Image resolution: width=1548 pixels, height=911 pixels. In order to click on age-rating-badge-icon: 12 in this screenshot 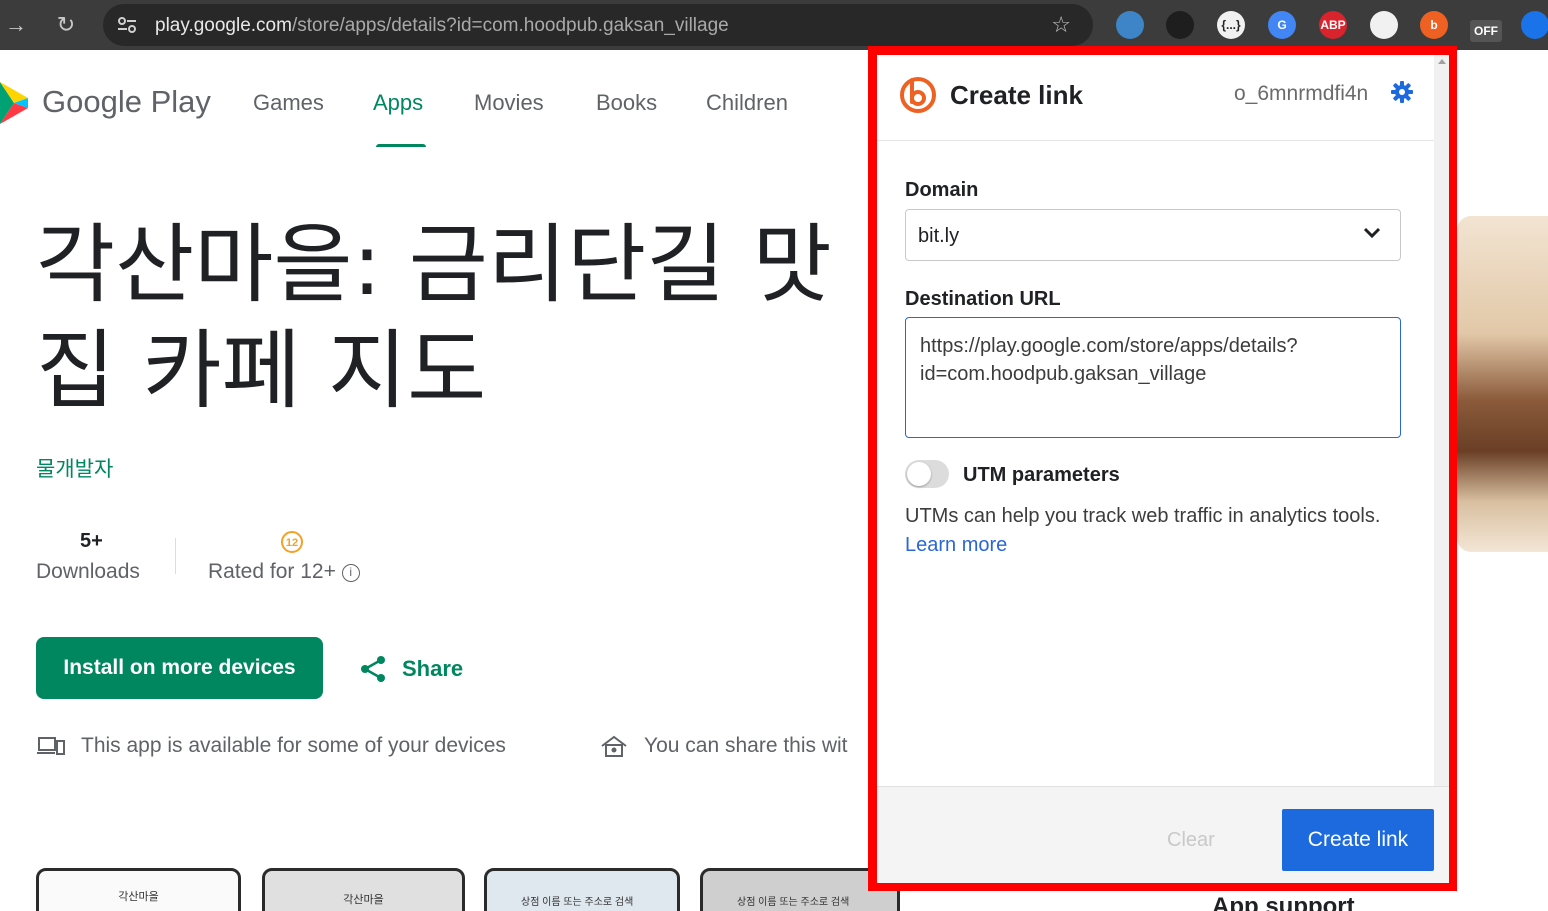, I will do `click(292, 542)`.